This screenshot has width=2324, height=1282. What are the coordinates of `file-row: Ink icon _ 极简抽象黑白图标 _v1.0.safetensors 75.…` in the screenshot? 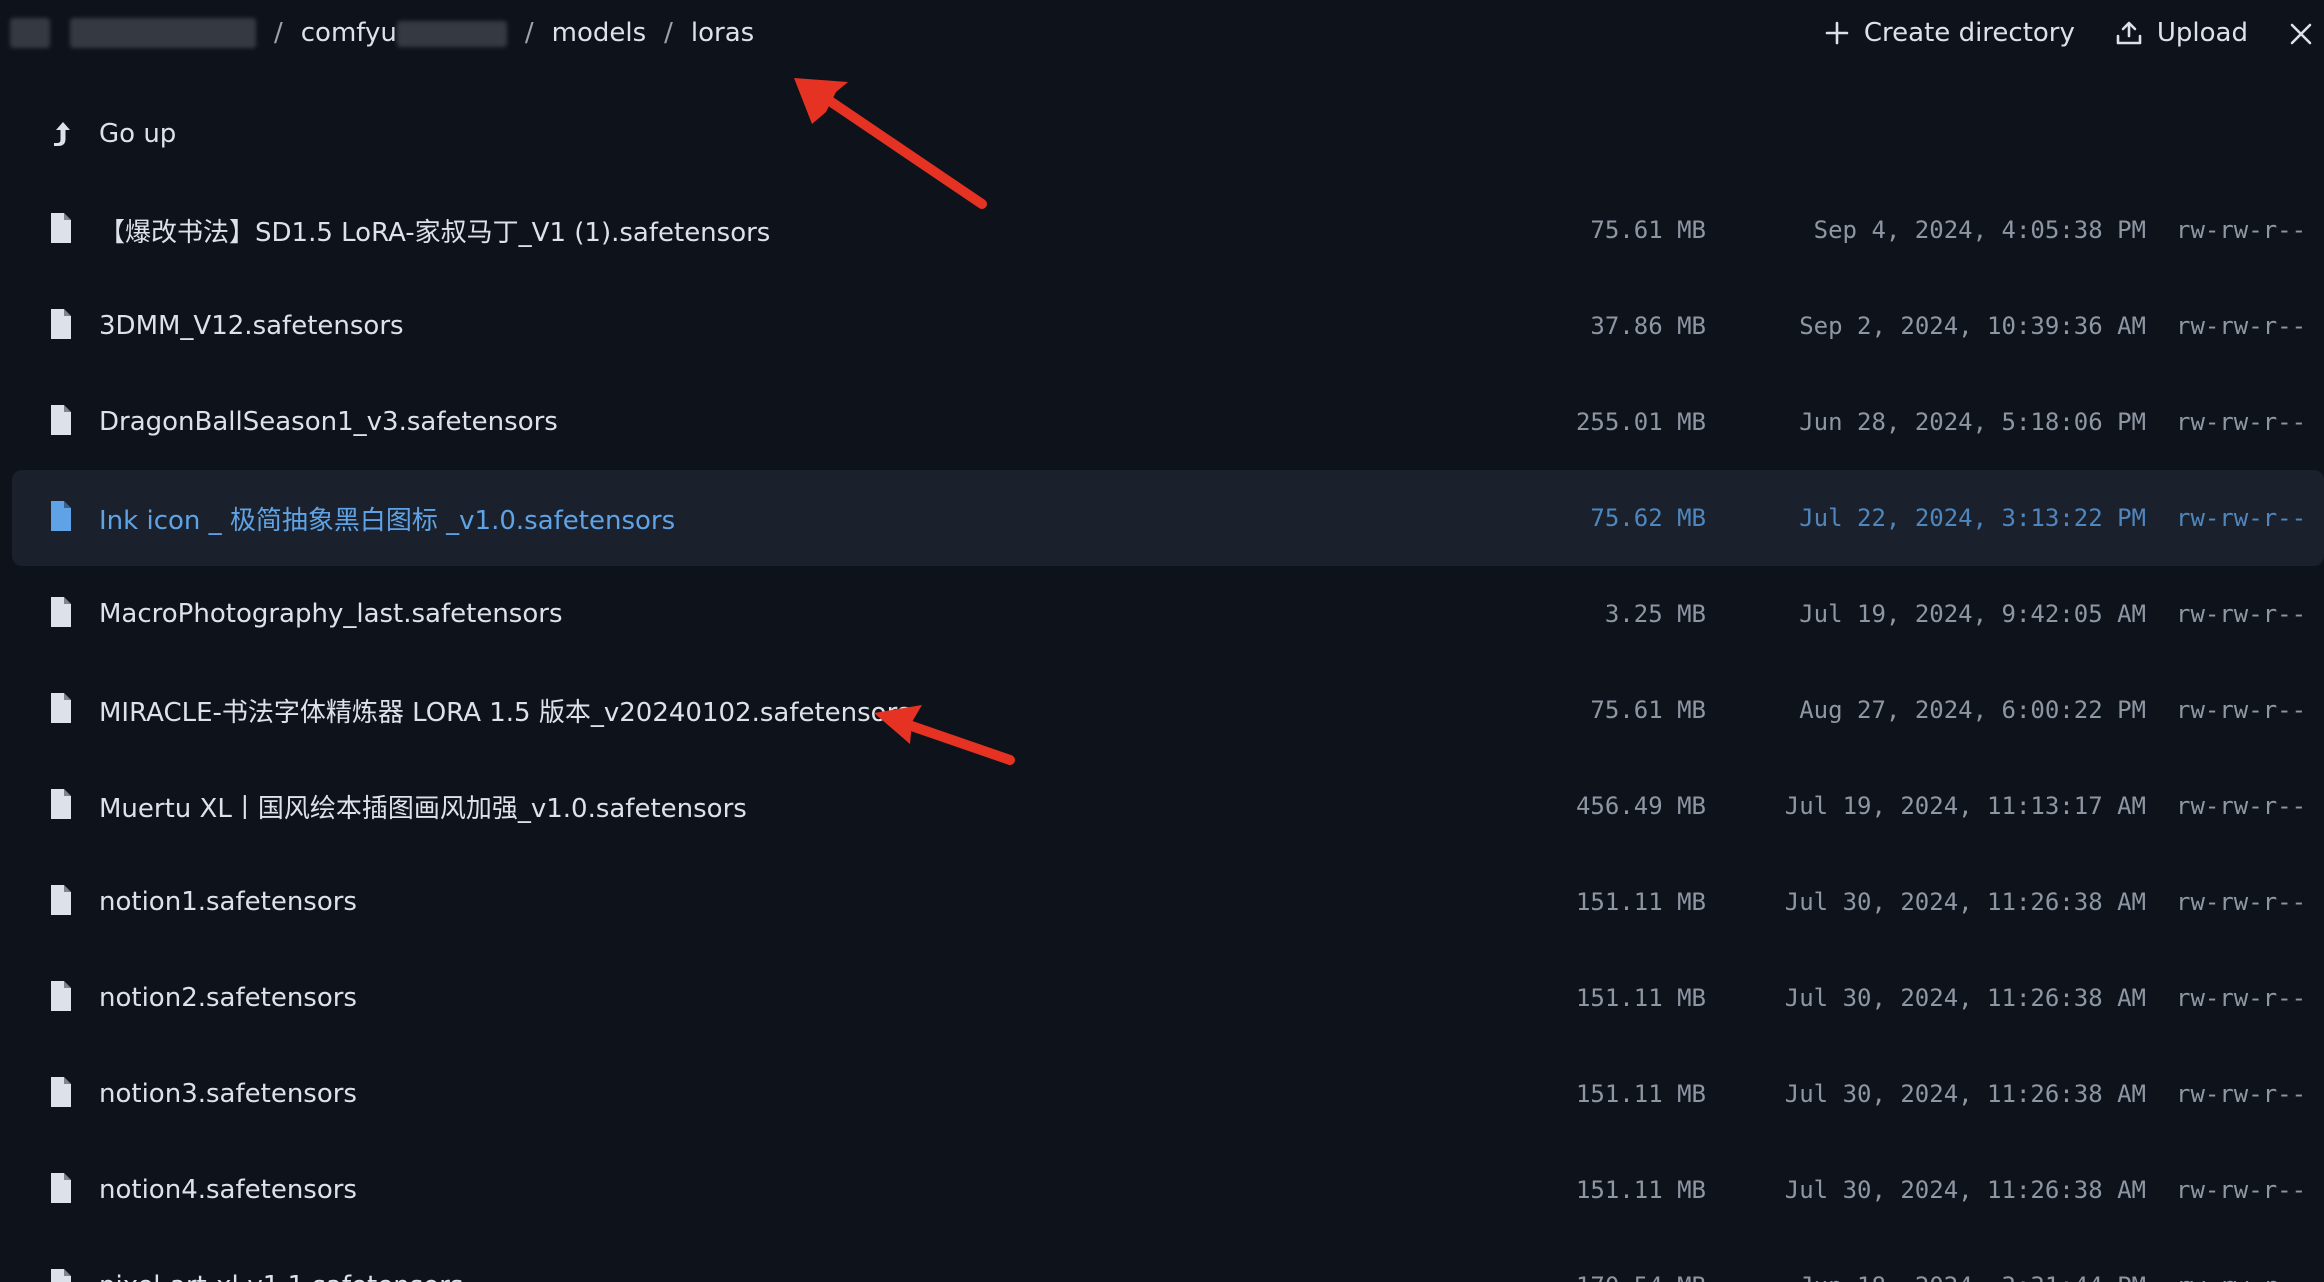 It's located at (1168, 518).